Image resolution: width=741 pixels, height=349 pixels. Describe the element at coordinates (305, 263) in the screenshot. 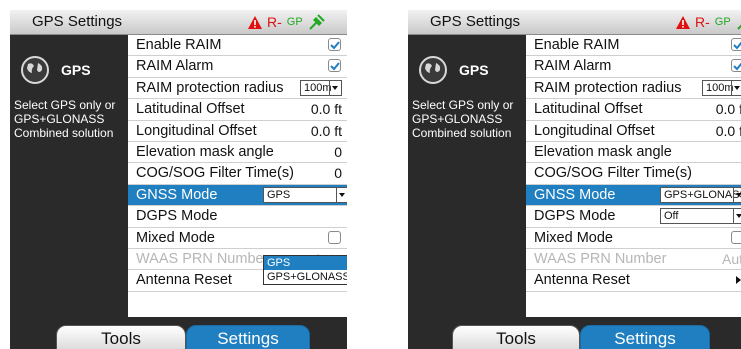

I see `option-gps: GPS` at that location.